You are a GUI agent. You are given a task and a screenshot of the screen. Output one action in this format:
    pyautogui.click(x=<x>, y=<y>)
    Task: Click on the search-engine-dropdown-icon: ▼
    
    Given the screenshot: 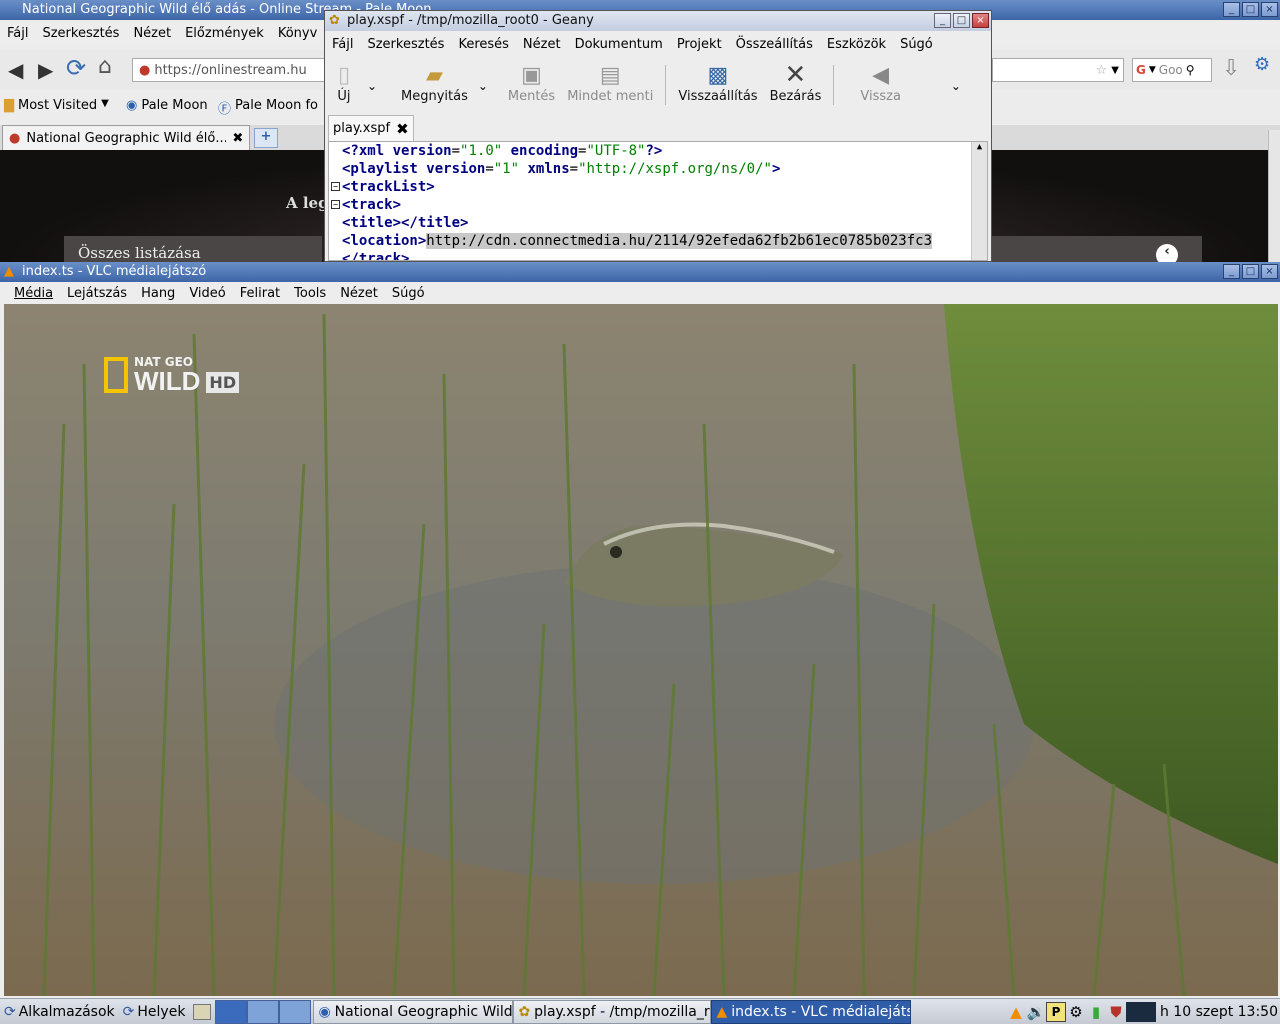 What is the action you would take?
    pyautogui.click(x=1152, y=70)
    